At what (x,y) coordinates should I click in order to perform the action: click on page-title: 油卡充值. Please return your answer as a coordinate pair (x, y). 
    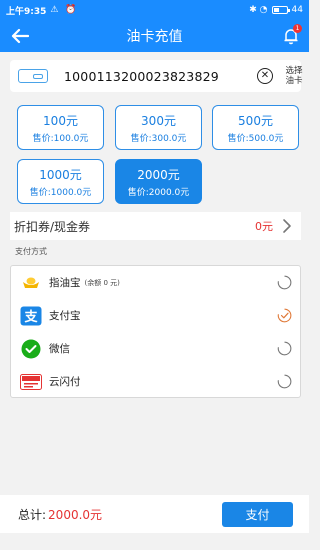
    Looking at the image, I should click on (154, 37).